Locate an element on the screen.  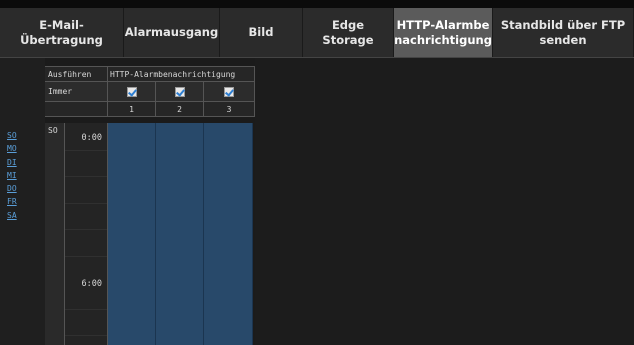
current-day-label: SO is located at coordinates (53, 130).